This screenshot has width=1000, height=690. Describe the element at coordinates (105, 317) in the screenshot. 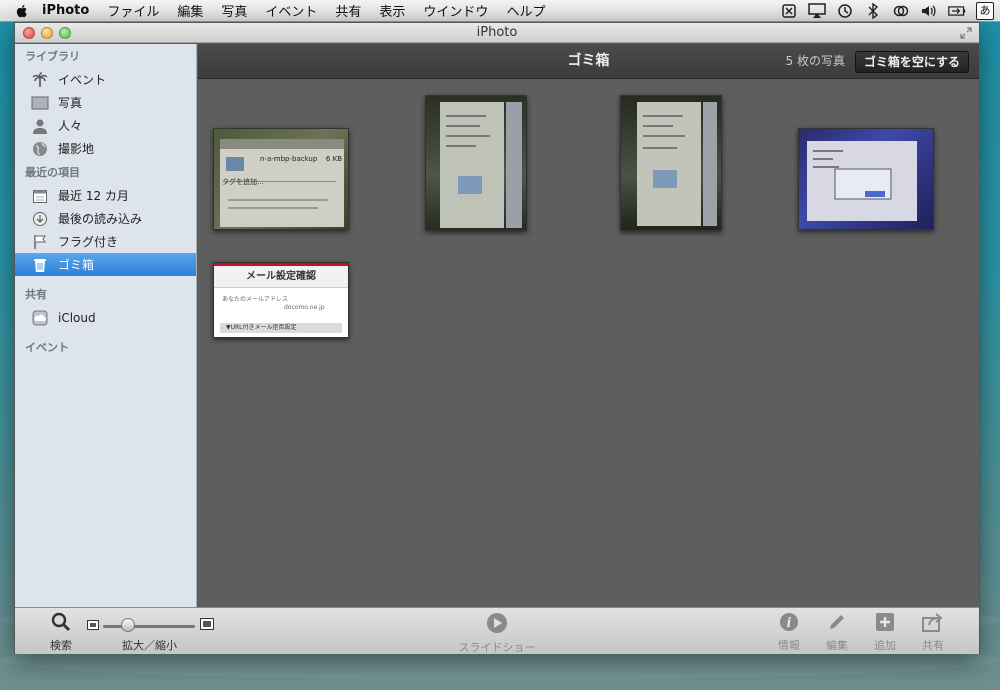

I see `sidebar-item-icloud: iCloud` at that location.